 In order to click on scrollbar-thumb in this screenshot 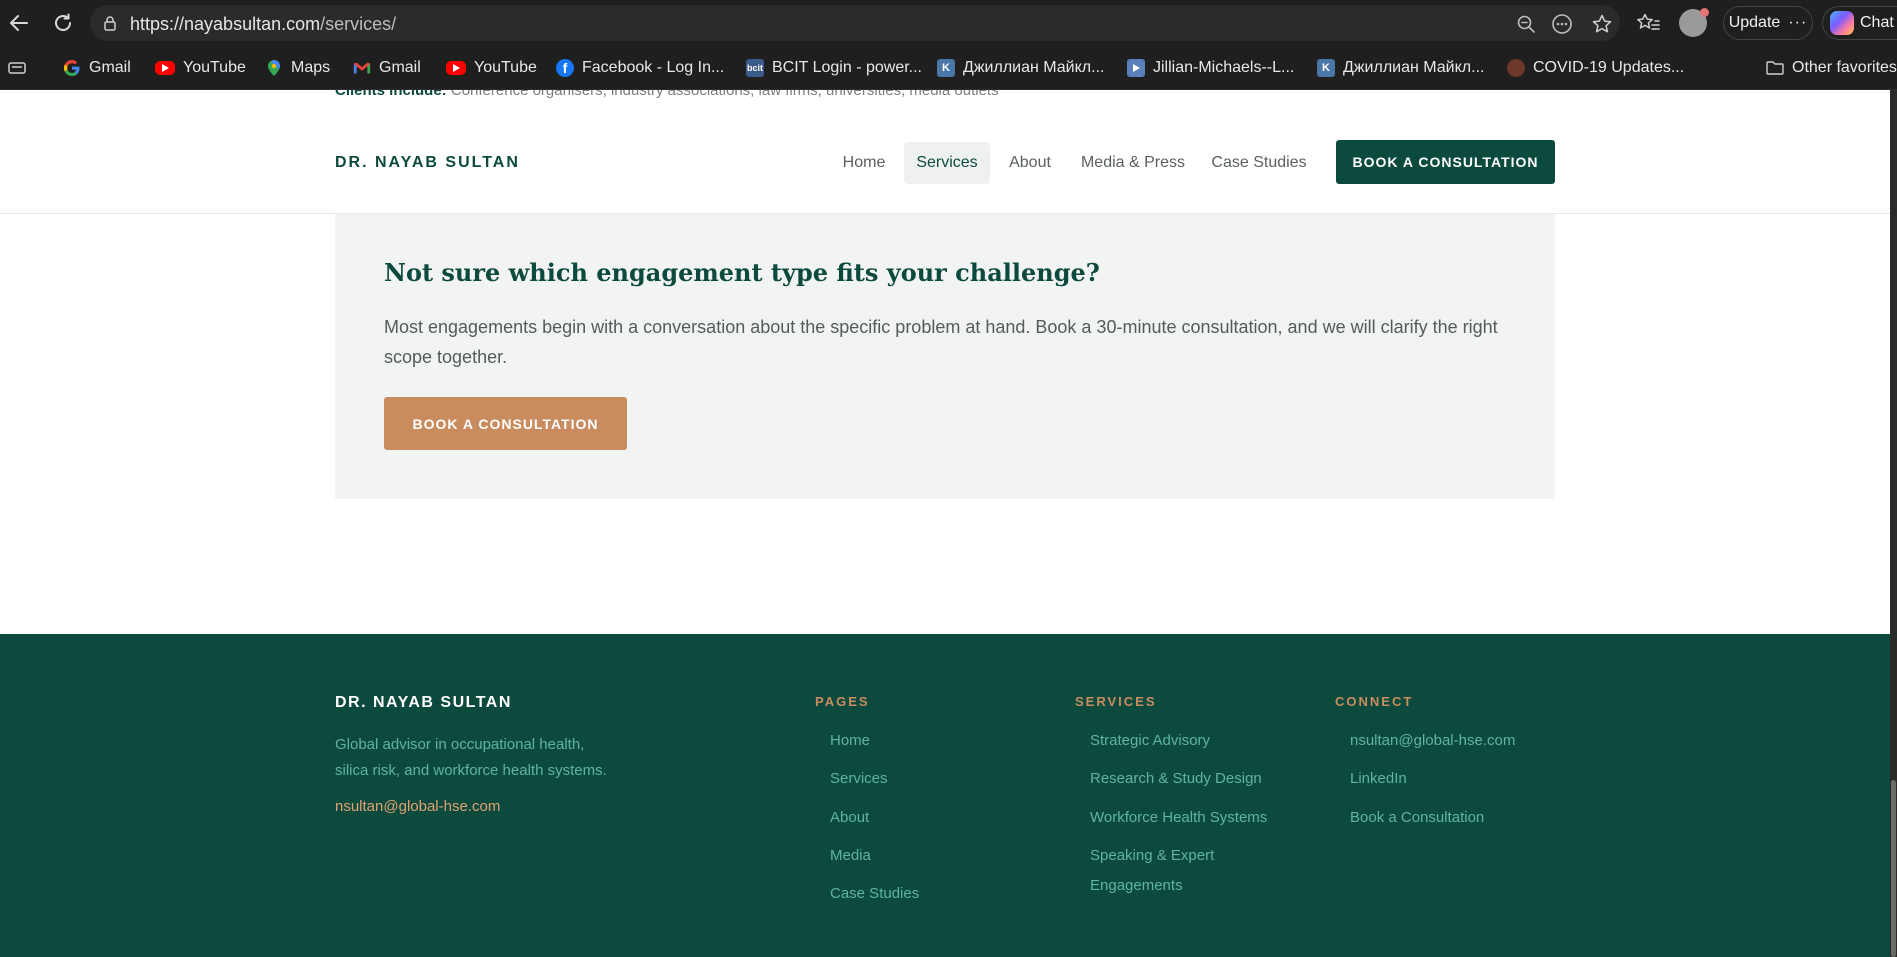, I will do `click(1893, 868)`.